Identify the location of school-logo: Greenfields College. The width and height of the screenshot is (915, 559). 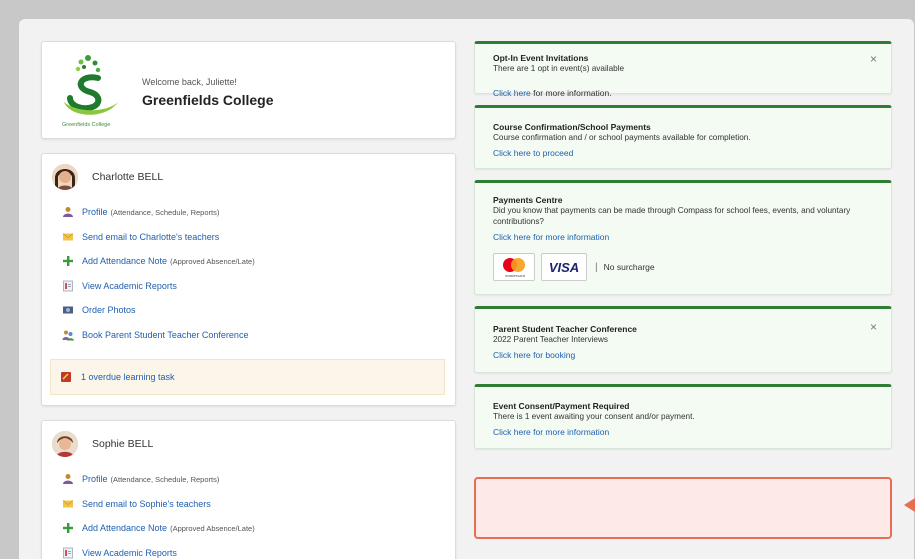
(90, 91).